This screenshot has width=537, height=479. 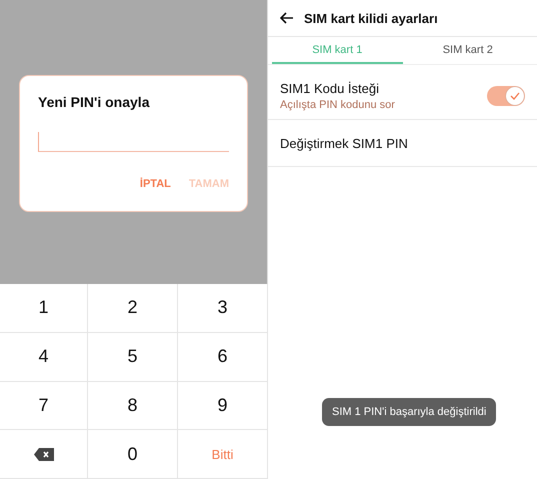 I want to click on setting-title: SIM1 Kodu İsteği, so click(x=330, y=88).